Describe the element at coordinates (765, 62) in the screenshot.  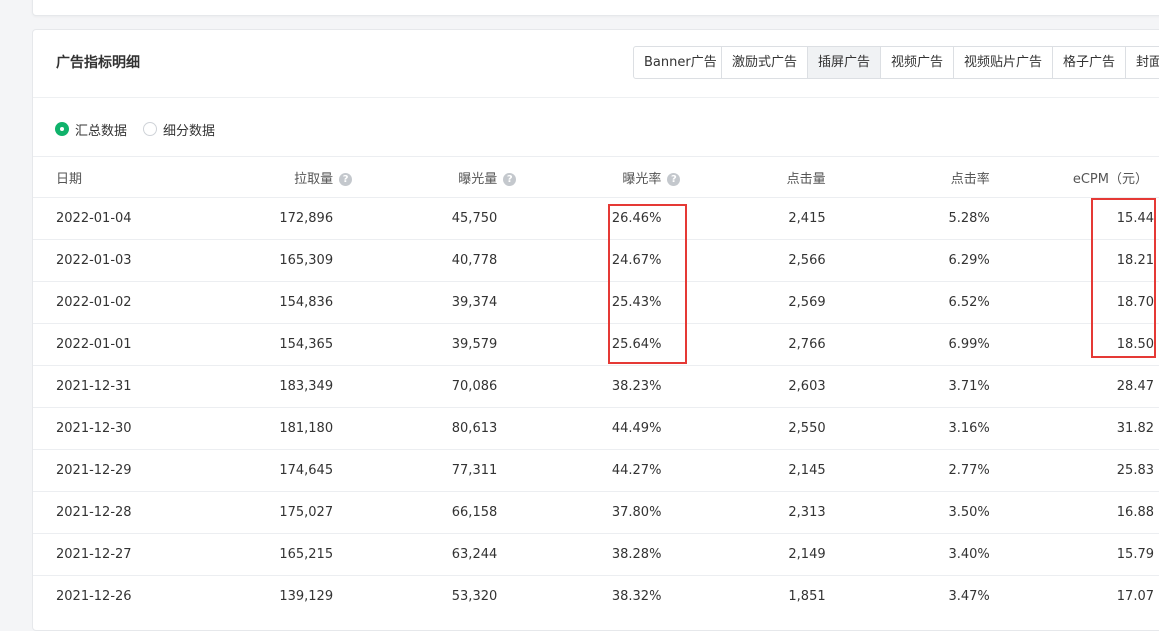
I see `tab-rewarded: 激励式广告` at that location.